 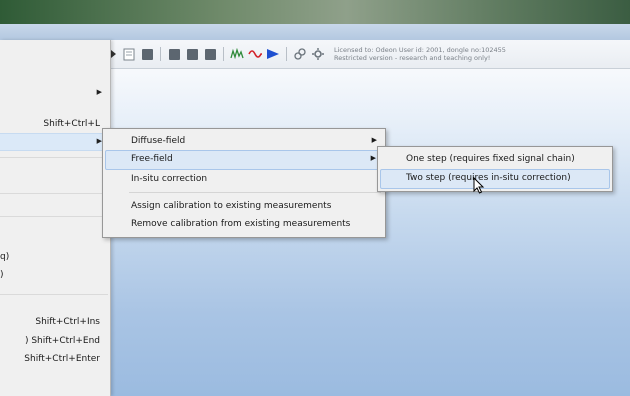 I want to click on menu-item-in-situ-correction: In-situ correction, so click(x=244, y=179).